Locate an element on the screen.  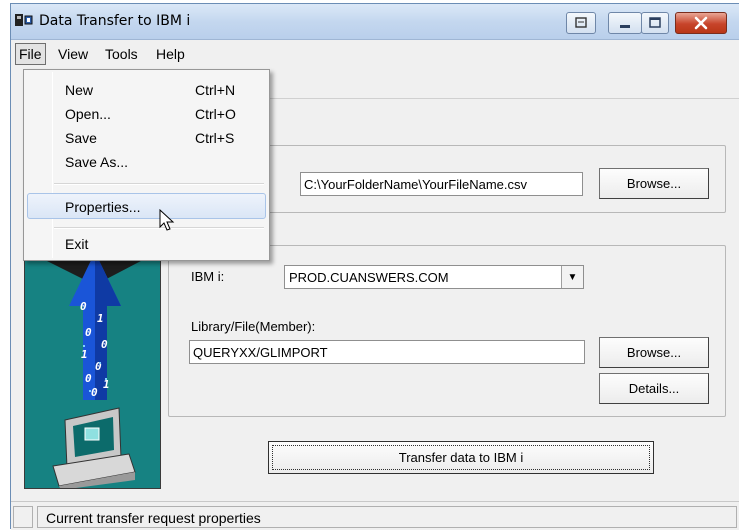
title-bar: Data Transfer to IBM i is located at coordinates (375, 22).